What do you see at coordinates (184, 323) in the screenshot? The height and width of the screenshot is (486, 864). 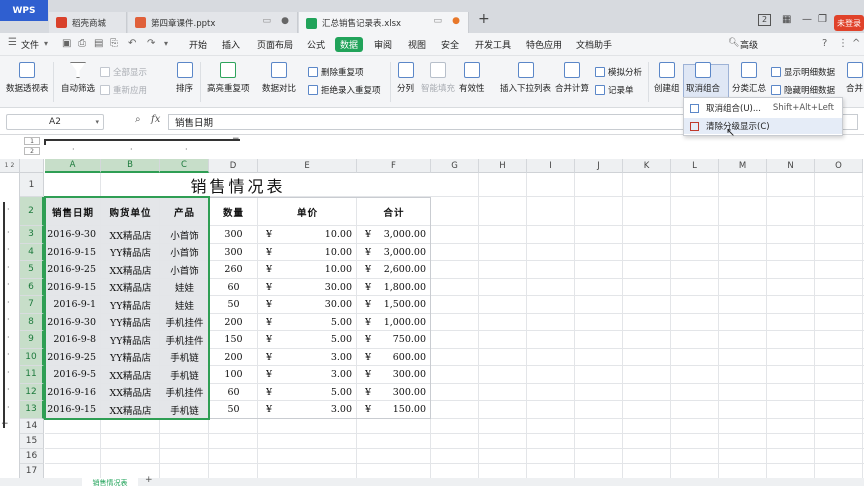 I see `product-cell: 手机挂件` at bounding box center [184, 323].